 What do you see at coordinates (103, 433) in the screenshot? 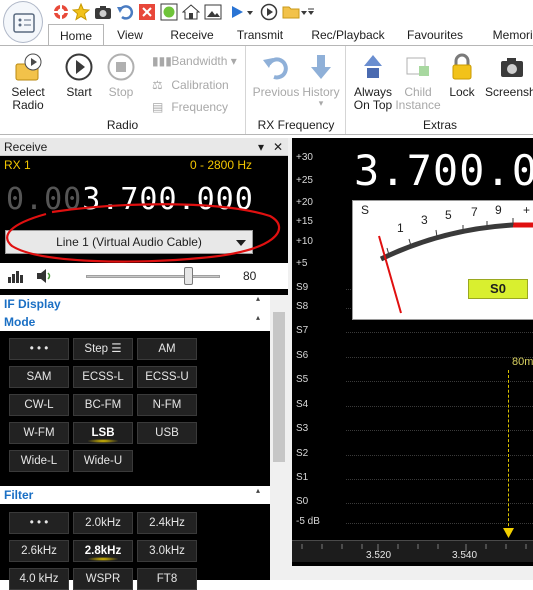
I see `mode-button: LSB` at bounding box center [103, 433].